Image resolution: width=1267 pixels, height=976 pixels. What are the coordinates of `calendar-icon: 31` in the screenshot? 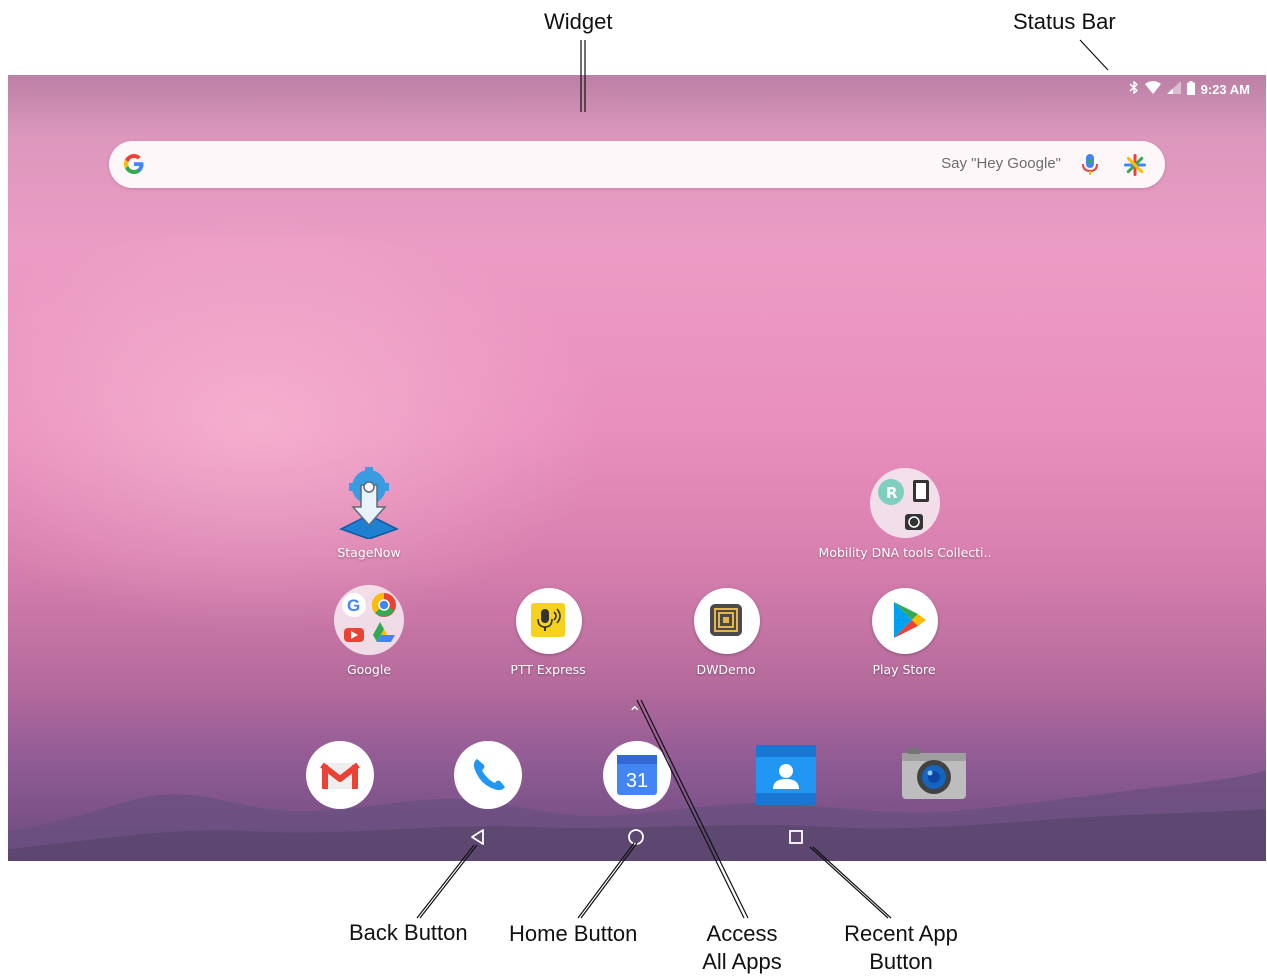 It's located at (637, 775).